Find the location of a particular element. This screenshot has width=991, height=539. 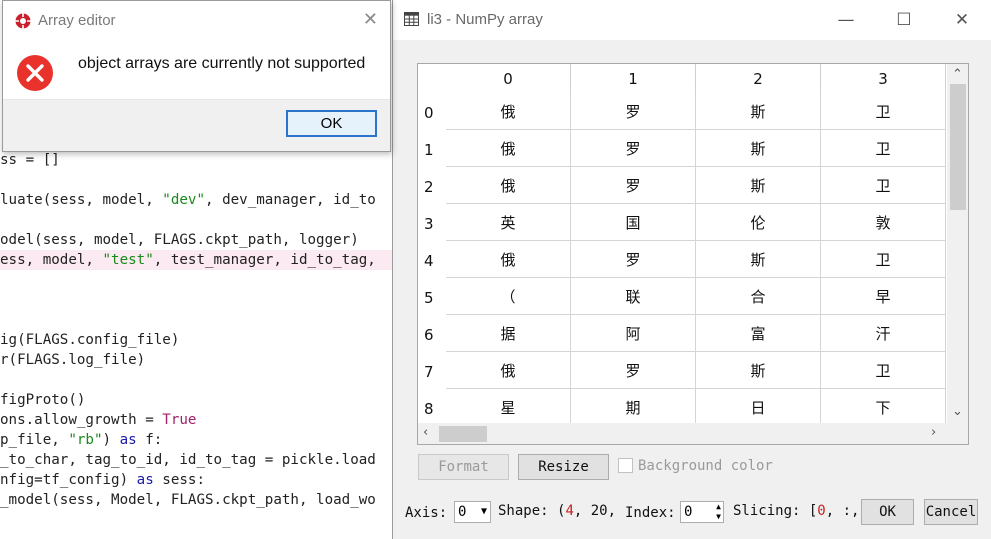

table-cell: （ is located at coordinates (508, 296).